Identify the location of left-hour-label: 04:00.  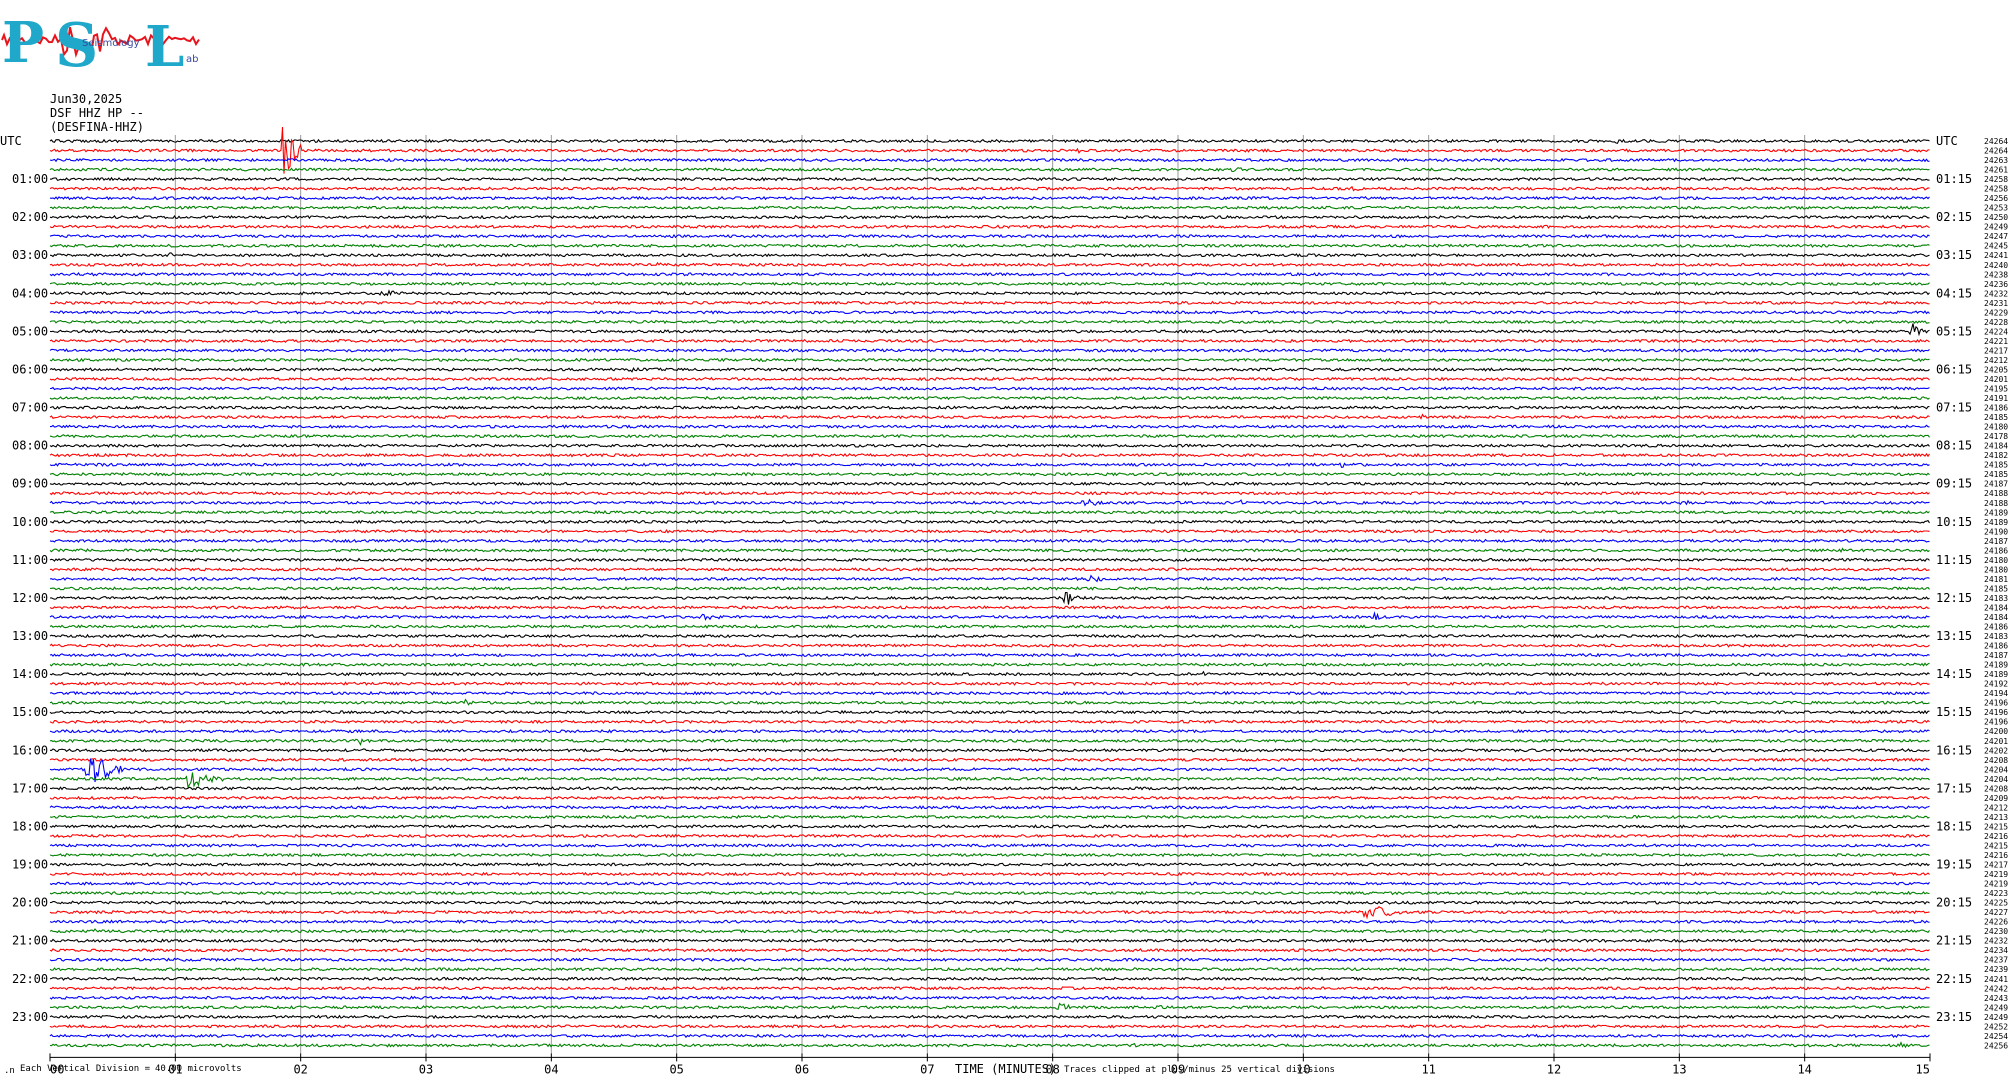
(30, 293).